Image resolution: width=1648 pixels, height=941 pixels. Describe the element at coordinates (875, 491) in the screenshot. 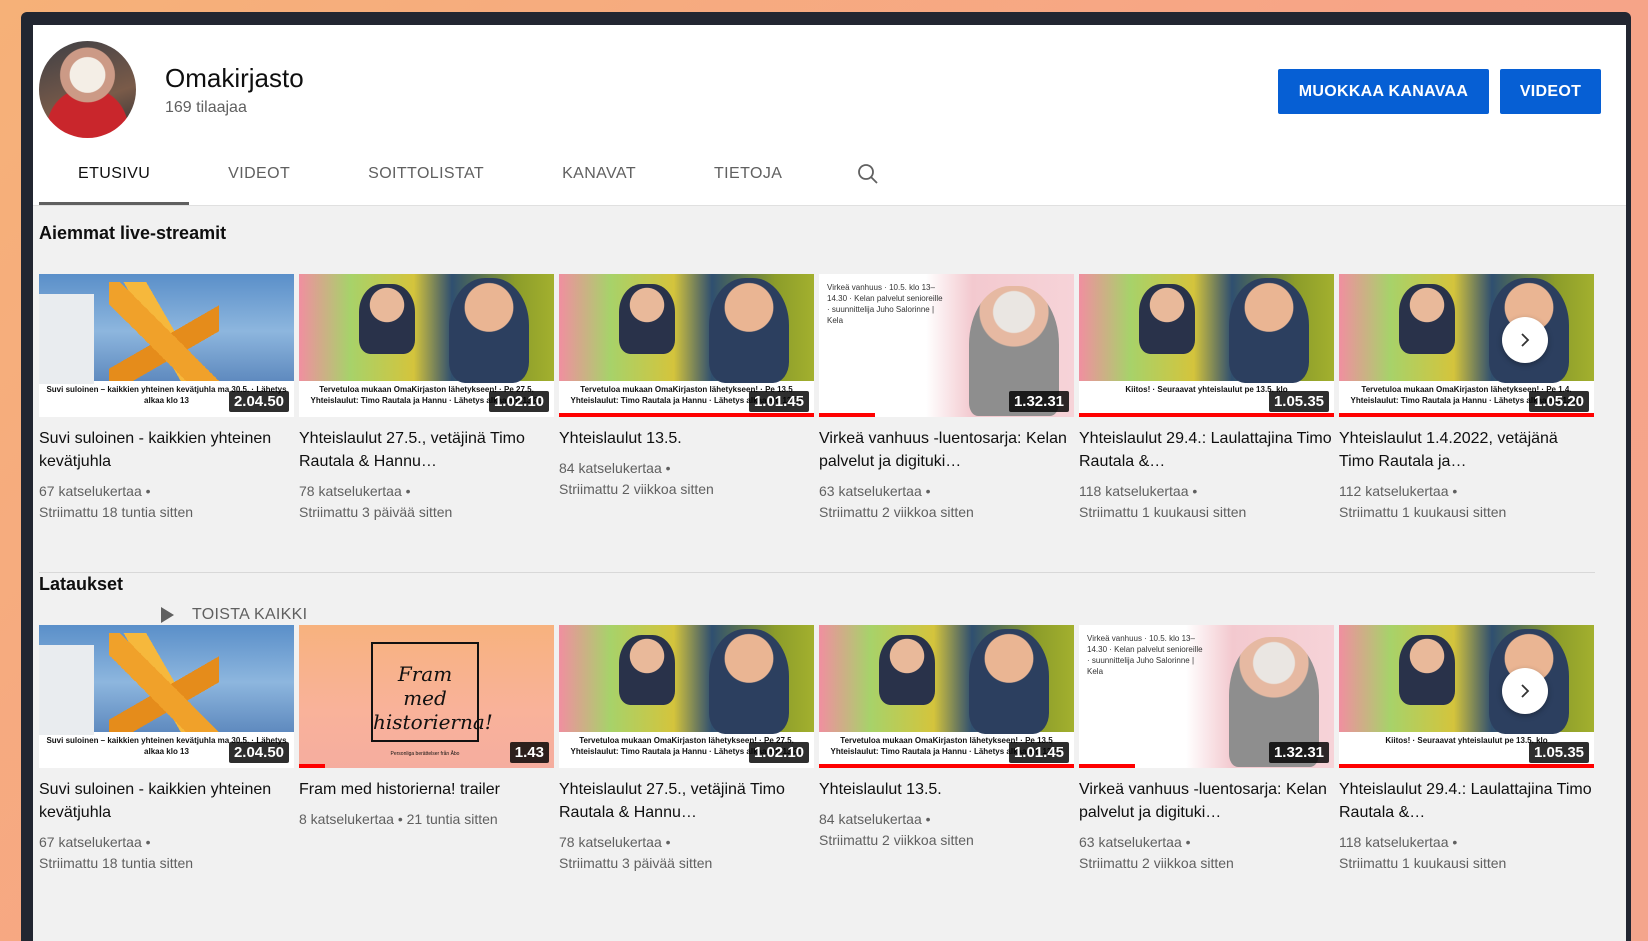

I see `view-count: 63 katselukertaa •` at that location.